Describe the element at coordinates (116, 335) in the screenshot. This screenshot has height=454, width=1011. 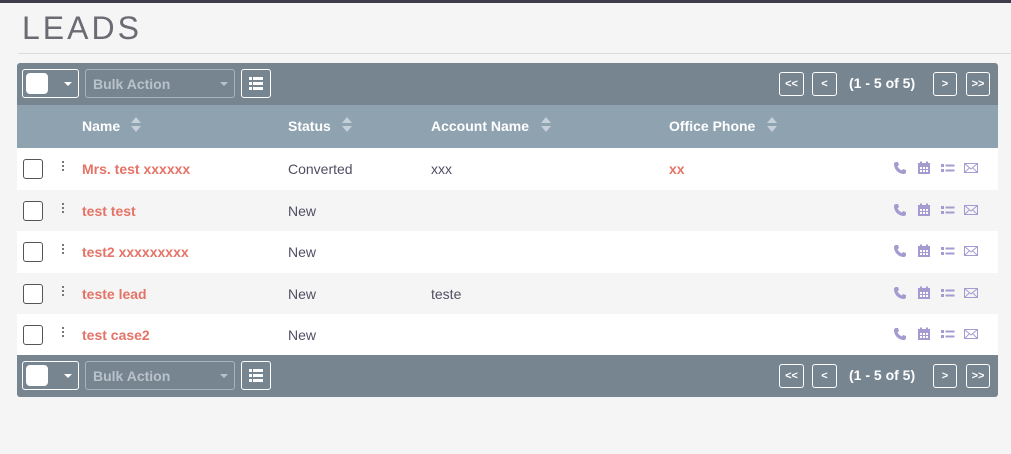
I see `lead-name-link: test case2` at that location.